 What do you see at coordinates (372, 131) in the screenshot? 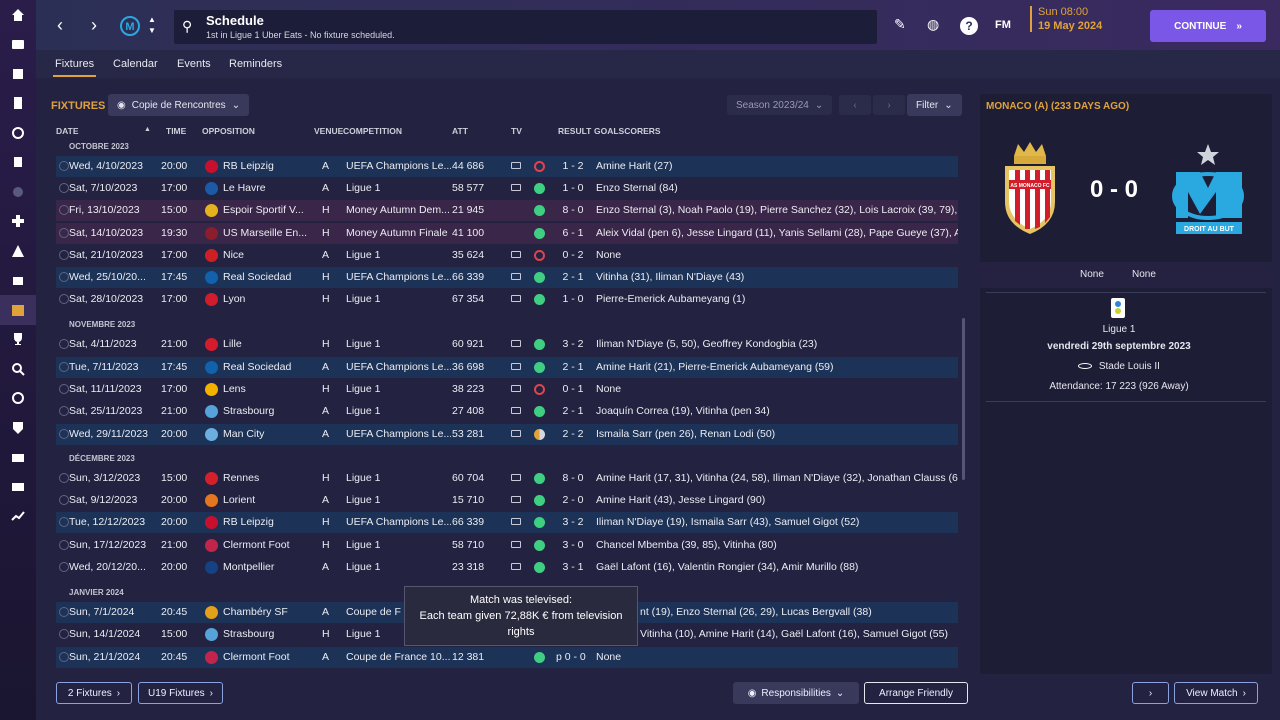
I see `col-competition: COMPETITION` at bounding box center [372, 131].